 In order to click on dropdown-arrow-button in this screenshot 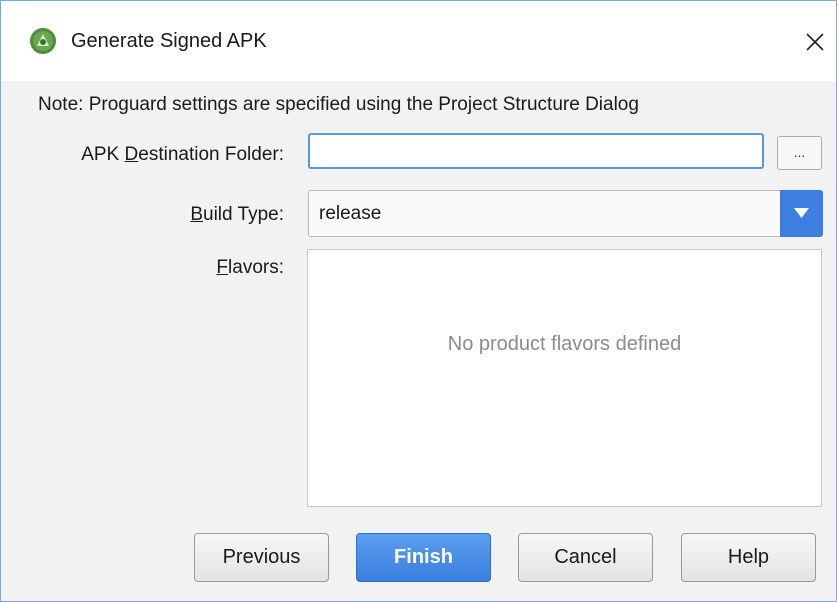, I will do `click(801, 213)`.